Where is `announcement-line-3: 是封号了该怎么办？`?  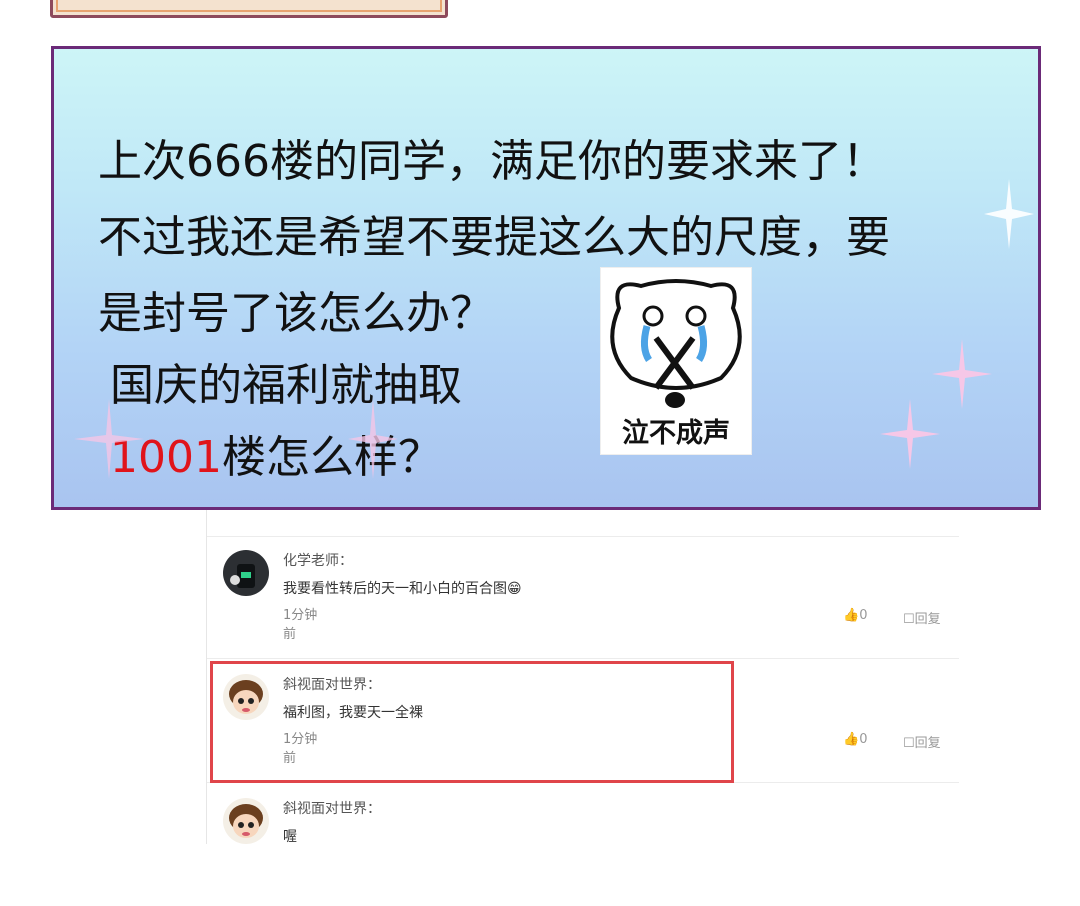 announcement-line-3: 是封号了该怎么办？ is located at coordinates (296, 313).